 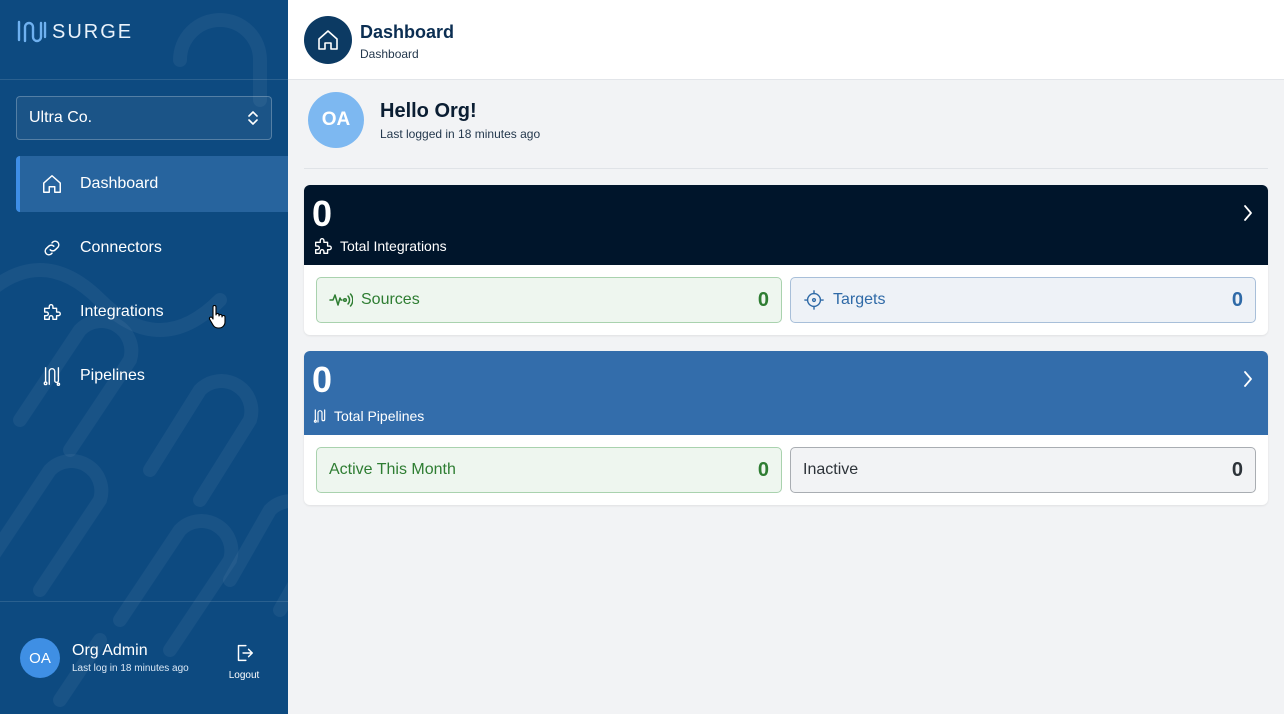 What do you see at coordinates (121, 247) in the screenshot?
I see `sidebar-item-label: Connectors` at bounding box center [121, 247].